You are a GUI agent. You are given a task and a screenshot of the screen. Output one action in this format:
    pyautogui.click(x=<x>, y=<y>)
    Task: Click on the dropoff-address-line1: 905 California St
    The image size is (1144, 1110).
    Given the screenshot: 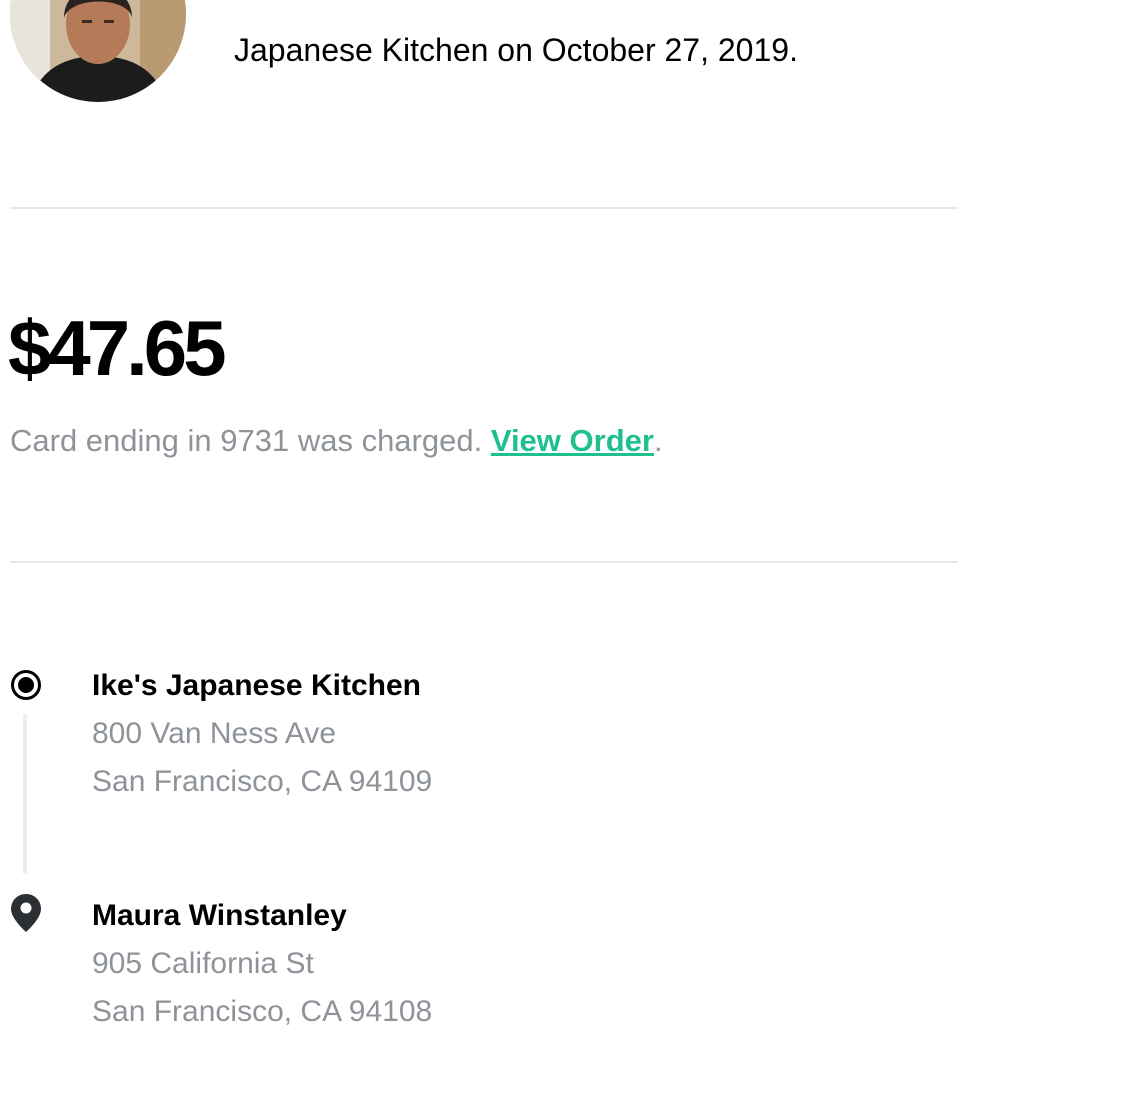 What is the action you would take?
    pyautogui.click(x=203, y=963)
    